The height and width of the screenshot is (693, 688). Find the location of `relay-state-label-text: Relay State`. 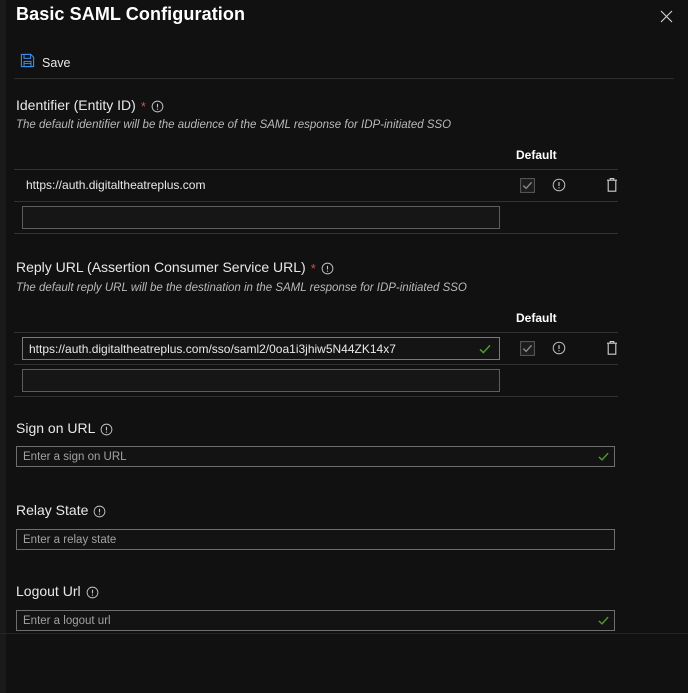

relay-state-label-text: Relay State is located at coordinates (52, 510).